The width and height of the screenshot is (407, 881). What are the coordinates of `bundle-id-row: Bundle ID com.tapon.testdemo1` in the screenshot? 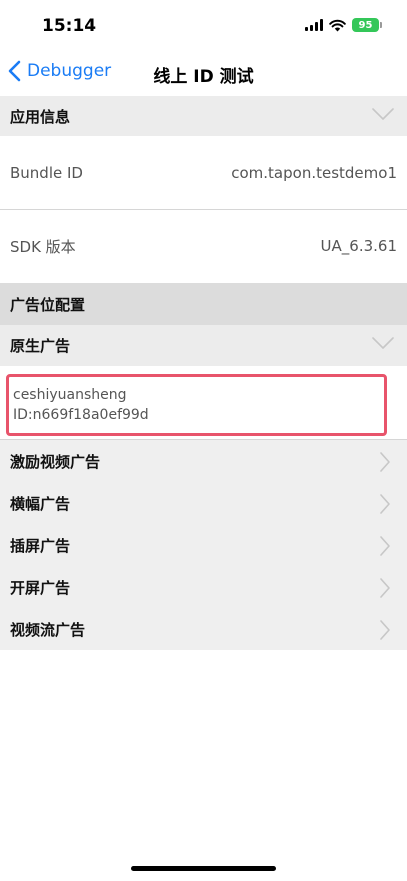 It's located at (203, 173).